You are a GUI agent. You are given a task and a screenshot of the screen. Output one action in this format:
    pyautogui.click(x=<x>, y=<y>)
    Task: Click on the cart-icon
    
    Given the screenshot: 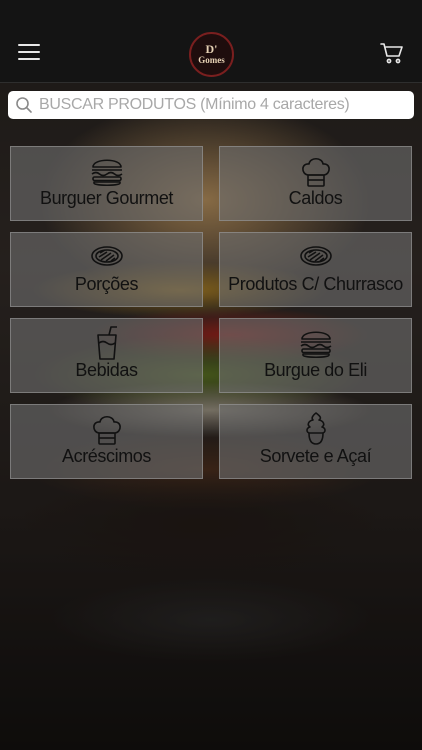 What is the action you would take?
    pyautogui.click(x=392, y=53)
    